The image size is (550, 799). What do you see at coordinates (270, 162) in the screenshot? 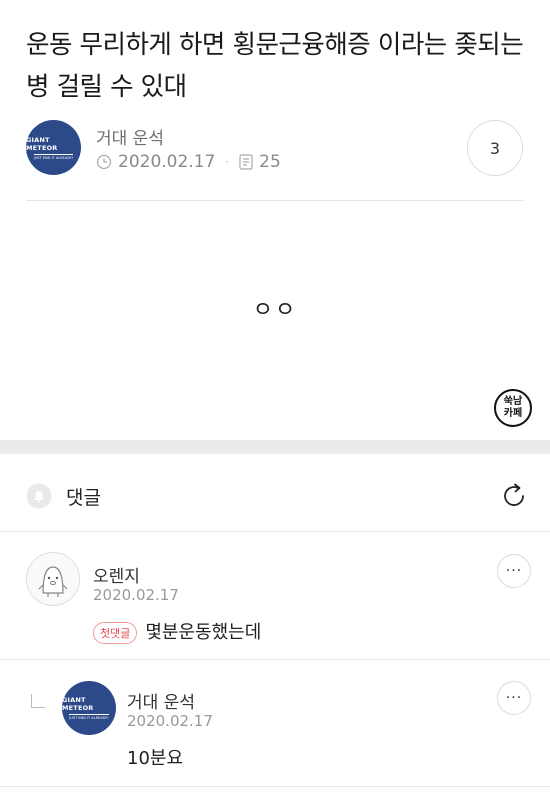
I see `post-view-count: 25` at bounding box center [270, 162].